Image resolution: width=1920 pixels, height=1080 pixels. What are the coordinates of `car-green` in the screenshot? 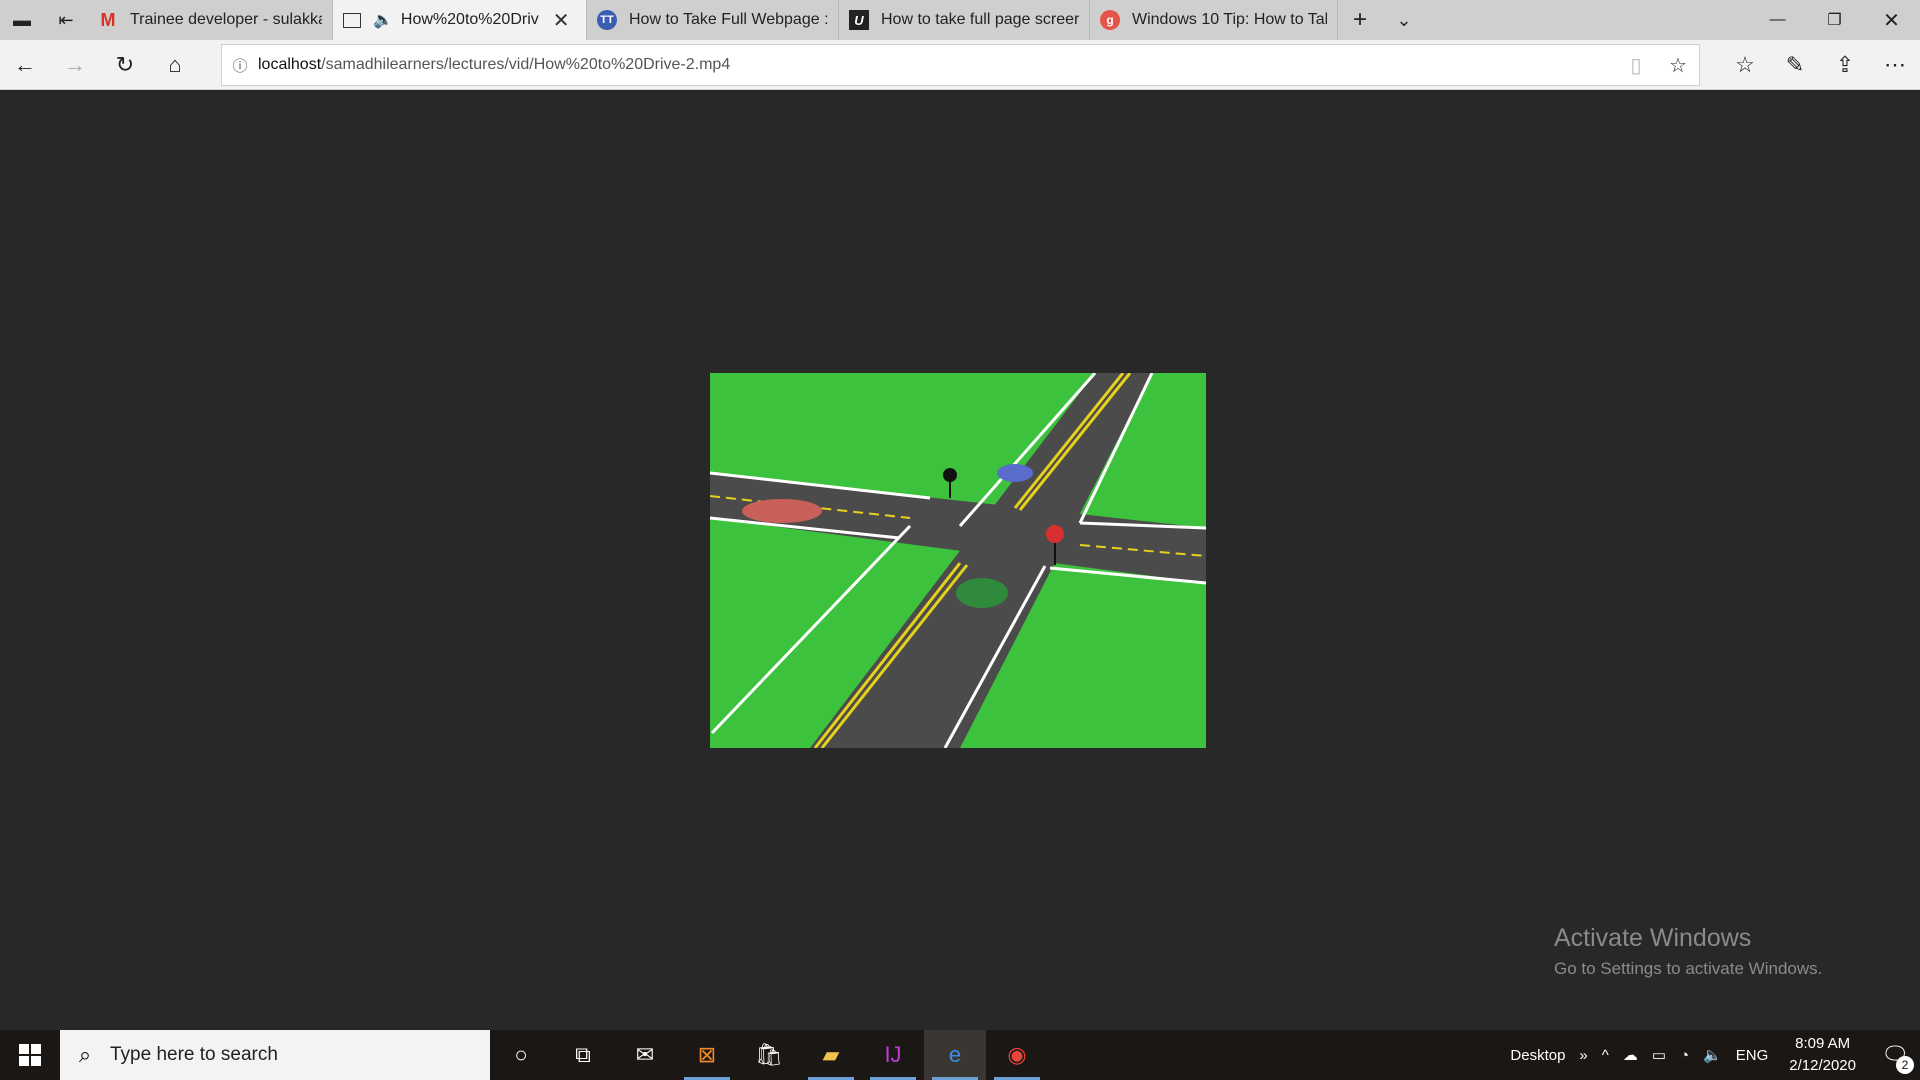 It's located at (982, 593).